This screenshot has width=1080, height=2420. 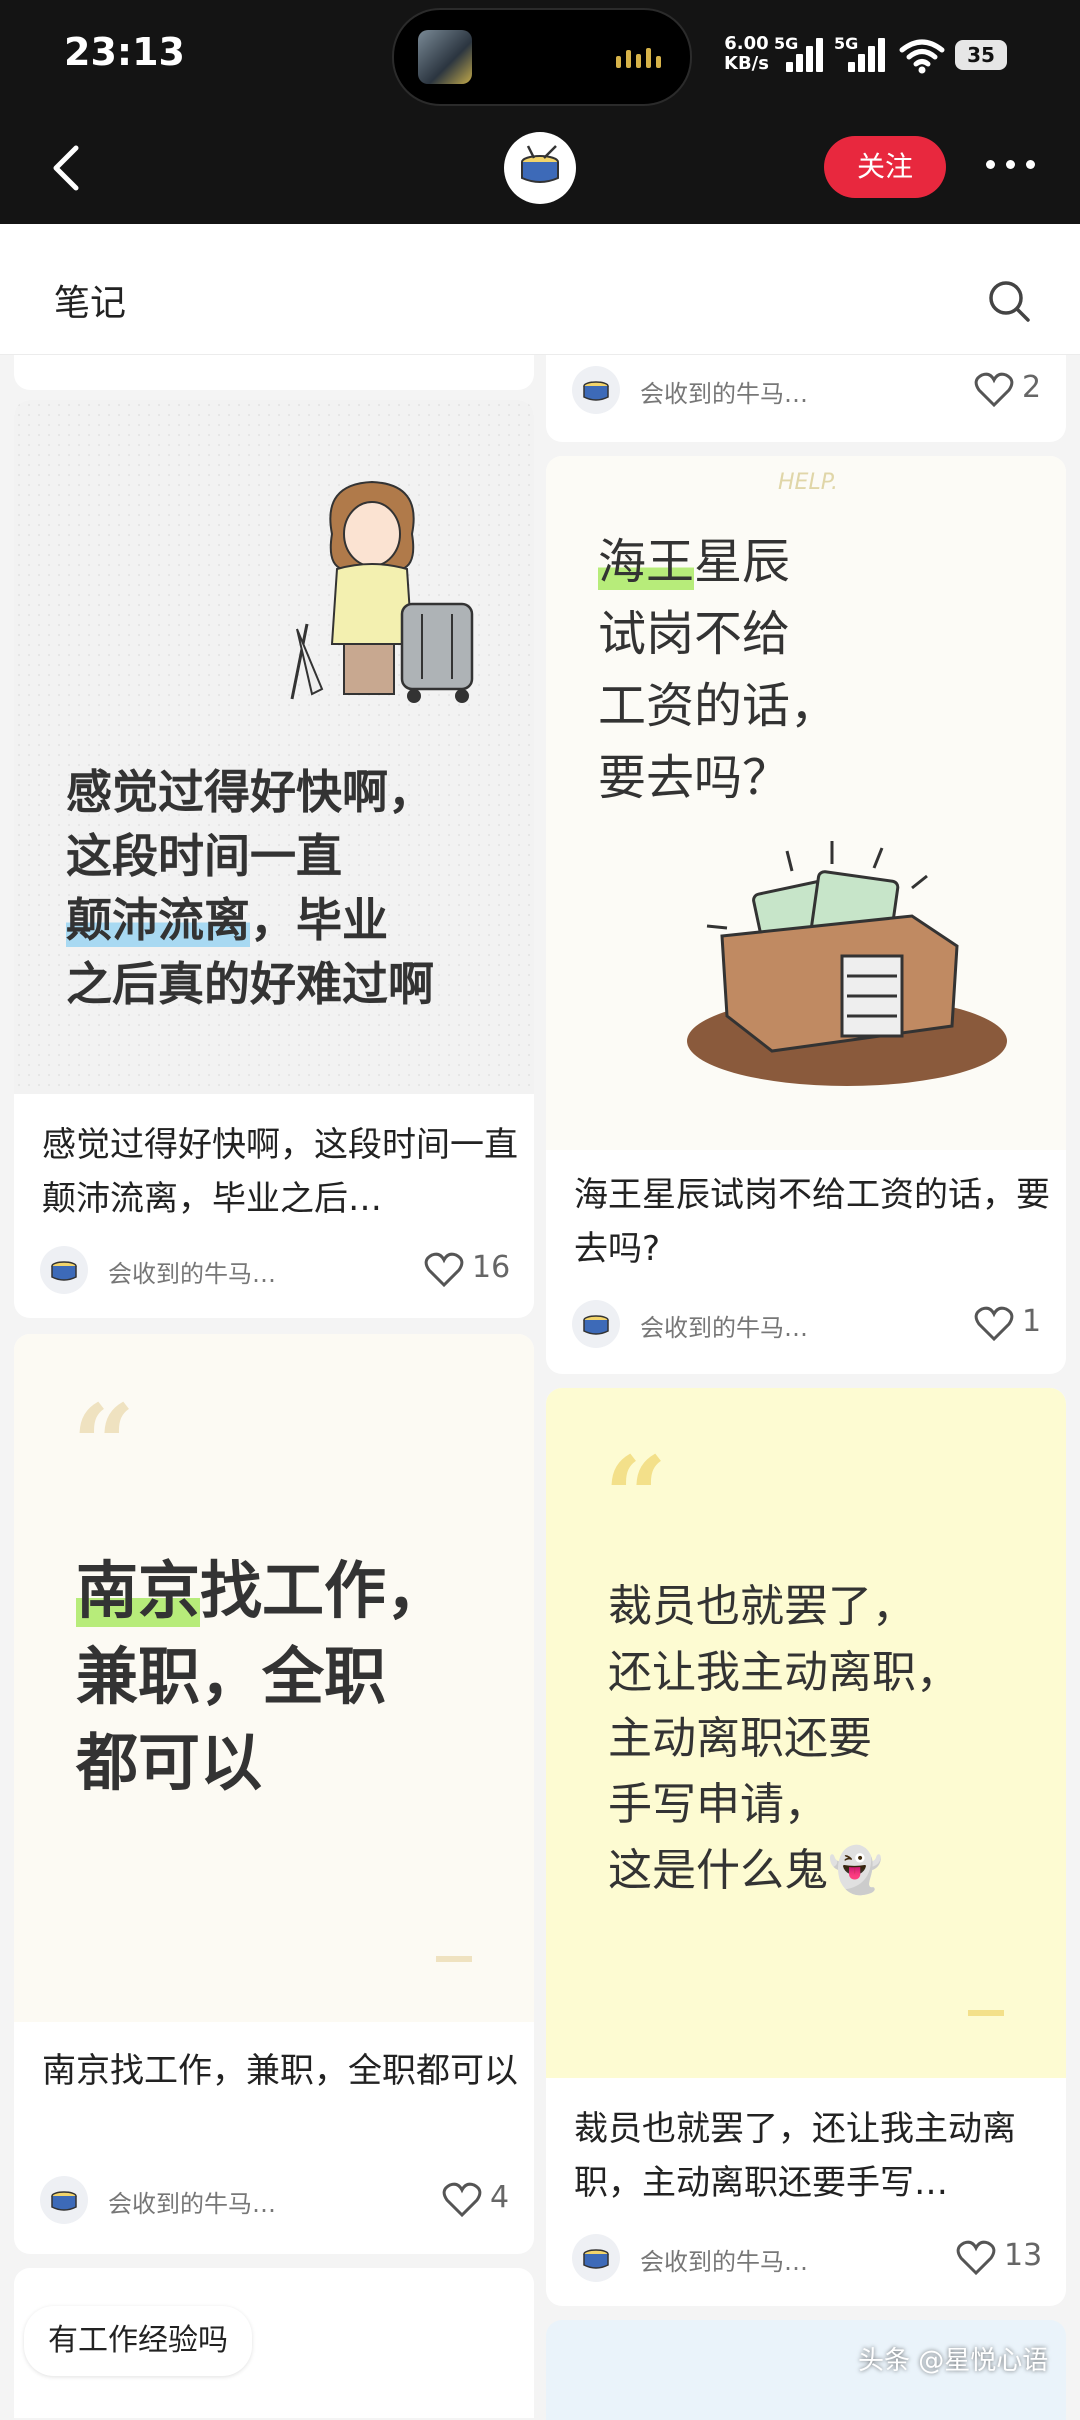 I want to click on cover-line-4: 手写申请，, so click(x=718, y=1804).